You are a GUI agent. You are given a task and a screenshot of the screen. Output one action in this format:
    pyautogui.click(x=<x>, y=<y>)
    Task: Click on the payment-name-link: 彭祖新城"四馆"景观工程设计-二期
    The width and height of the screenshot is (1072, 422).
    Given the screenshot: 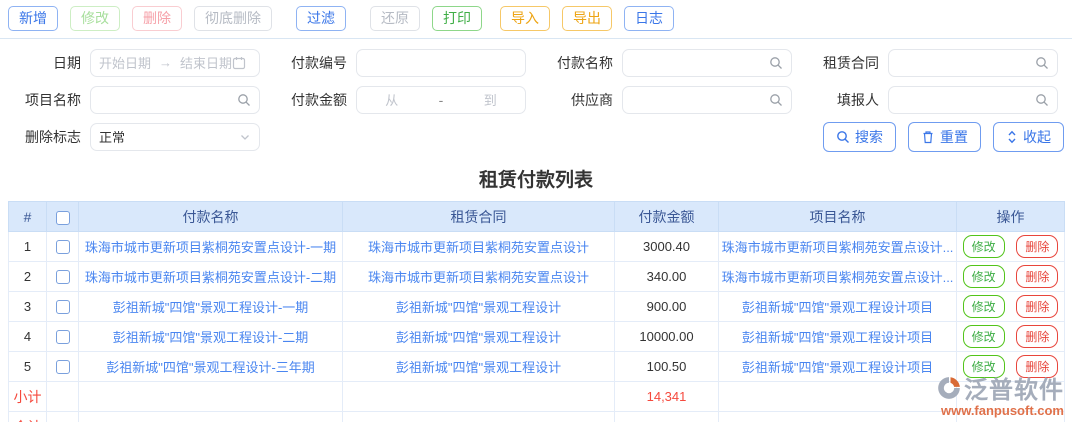 What is the action you would take?
    pyautogui.click(x=210, y=336)
    